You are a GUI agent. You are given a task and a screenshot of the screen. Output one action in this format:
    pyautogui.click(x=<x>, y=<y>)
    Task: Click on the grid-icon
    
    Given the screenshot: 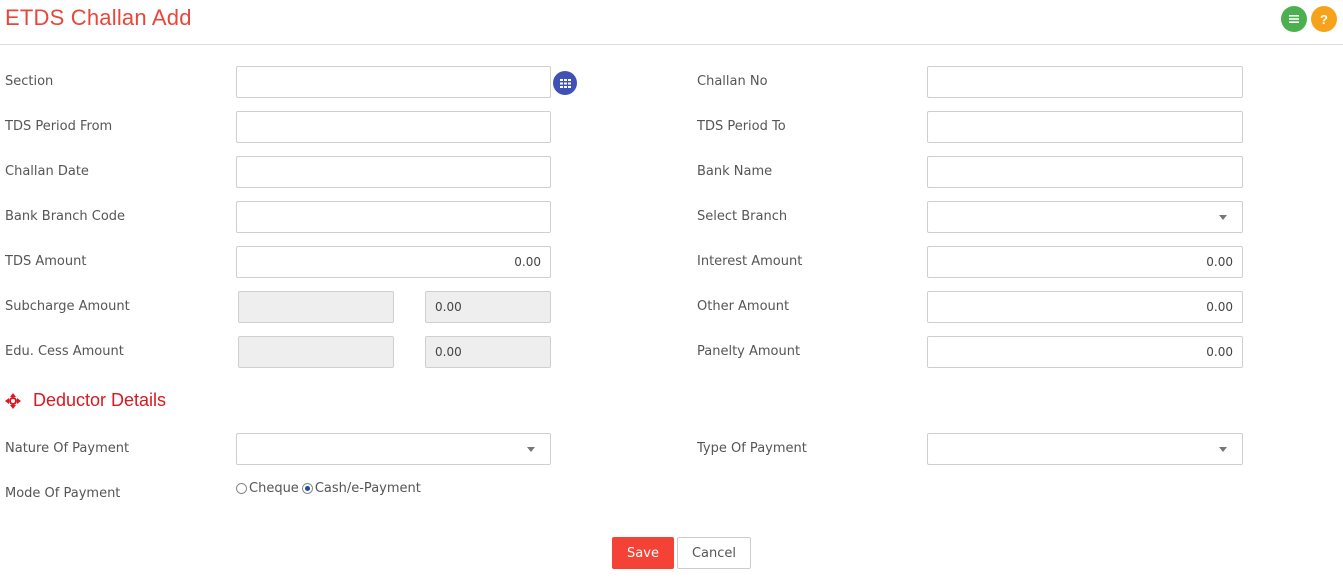 What is the action you would take?
    pyautogui.click(x=565, y=83)
    